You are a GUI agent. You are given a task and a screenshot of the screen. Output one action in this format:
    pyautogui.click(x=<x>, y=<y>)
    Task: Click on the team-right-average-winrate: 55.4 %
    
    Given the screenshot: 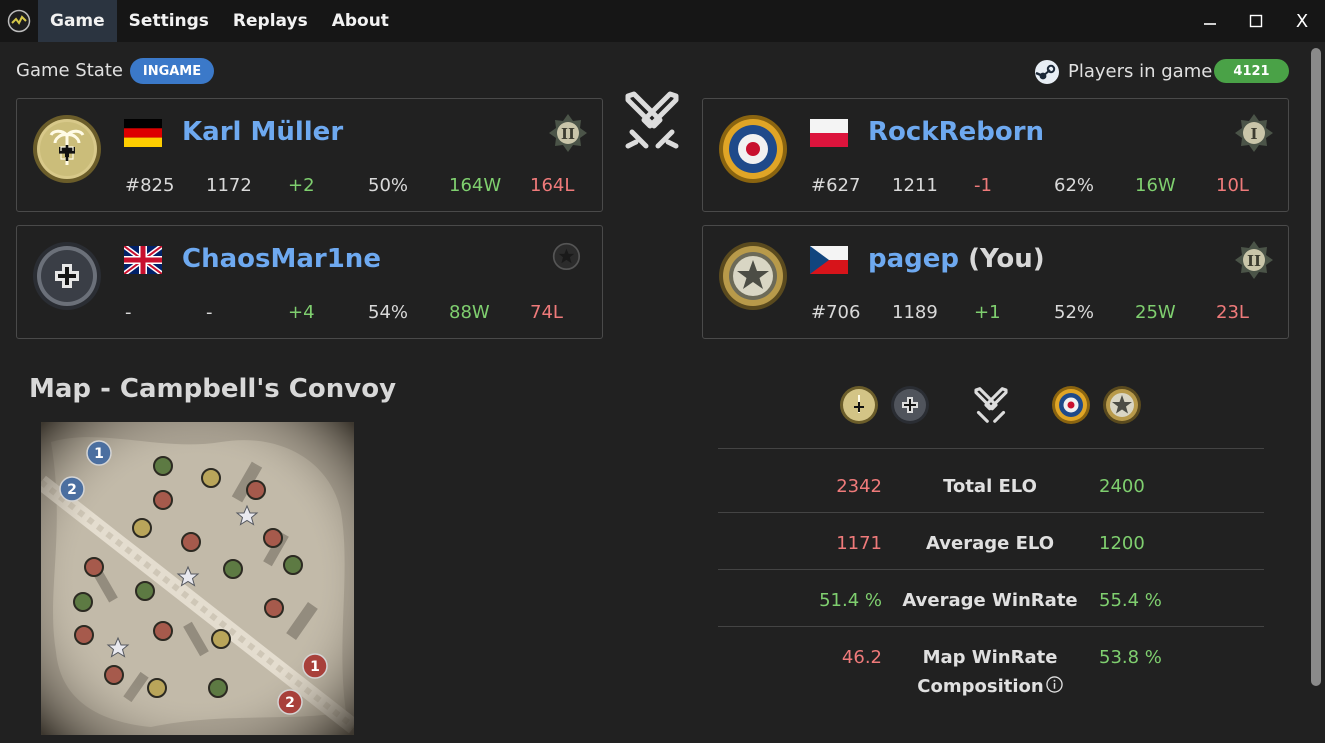 What is the action you would take?
    pyautogui.click(x=1130, y=600)
    